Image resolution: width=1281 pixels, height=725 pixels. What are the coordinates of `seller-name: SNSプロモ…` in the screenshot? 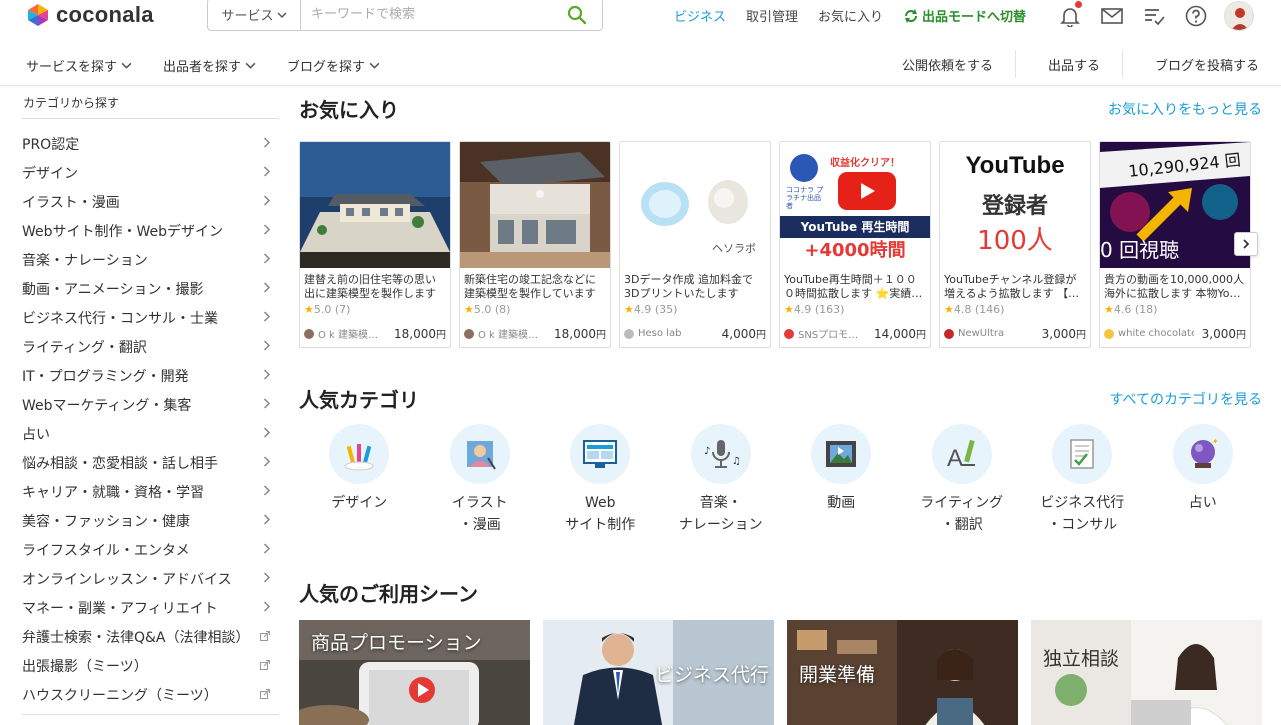 It's located at (821, 333).